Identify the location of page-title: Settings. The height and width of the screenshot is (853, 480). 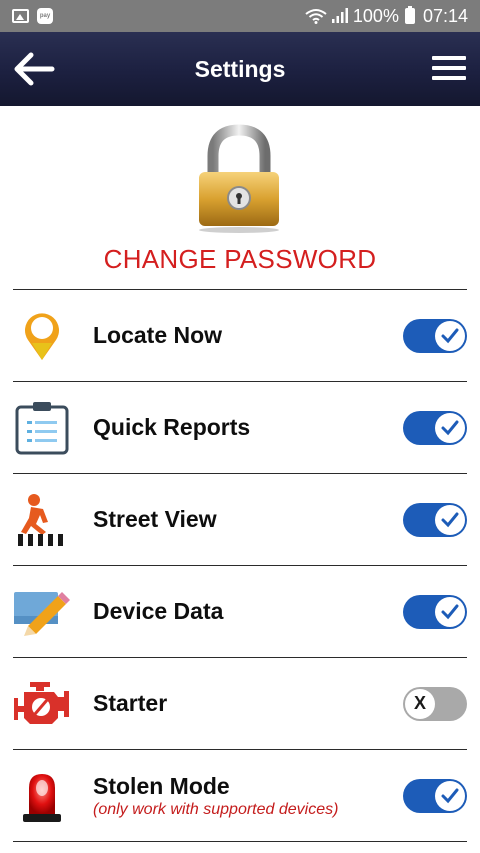
(240, 68).